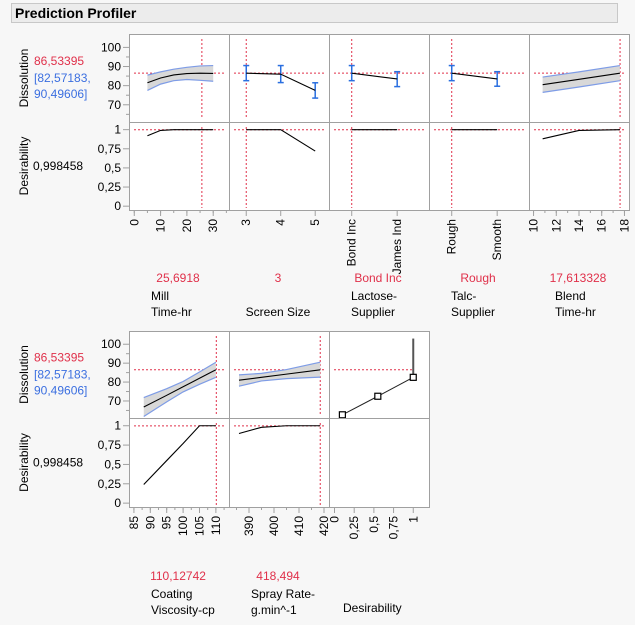 Image resolution: width=635 pixels, height=625 pixels. Describe the element at coordinates (278, 576) in the screenshot. I see `factor-current-value: 418,494` at that location.